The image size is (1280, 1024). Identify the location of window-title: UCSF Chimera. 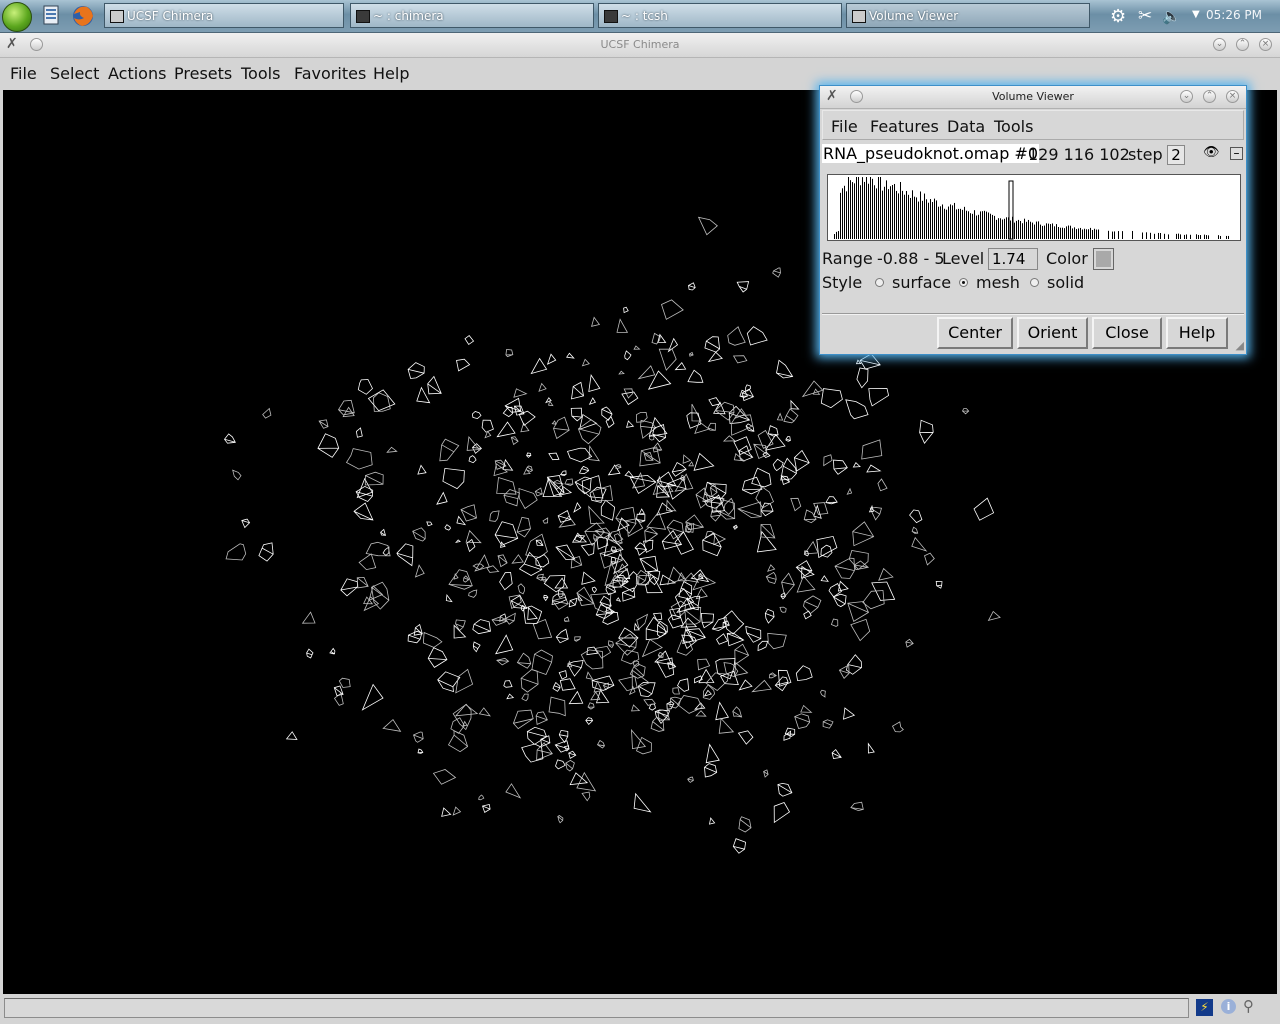
(640, 44).